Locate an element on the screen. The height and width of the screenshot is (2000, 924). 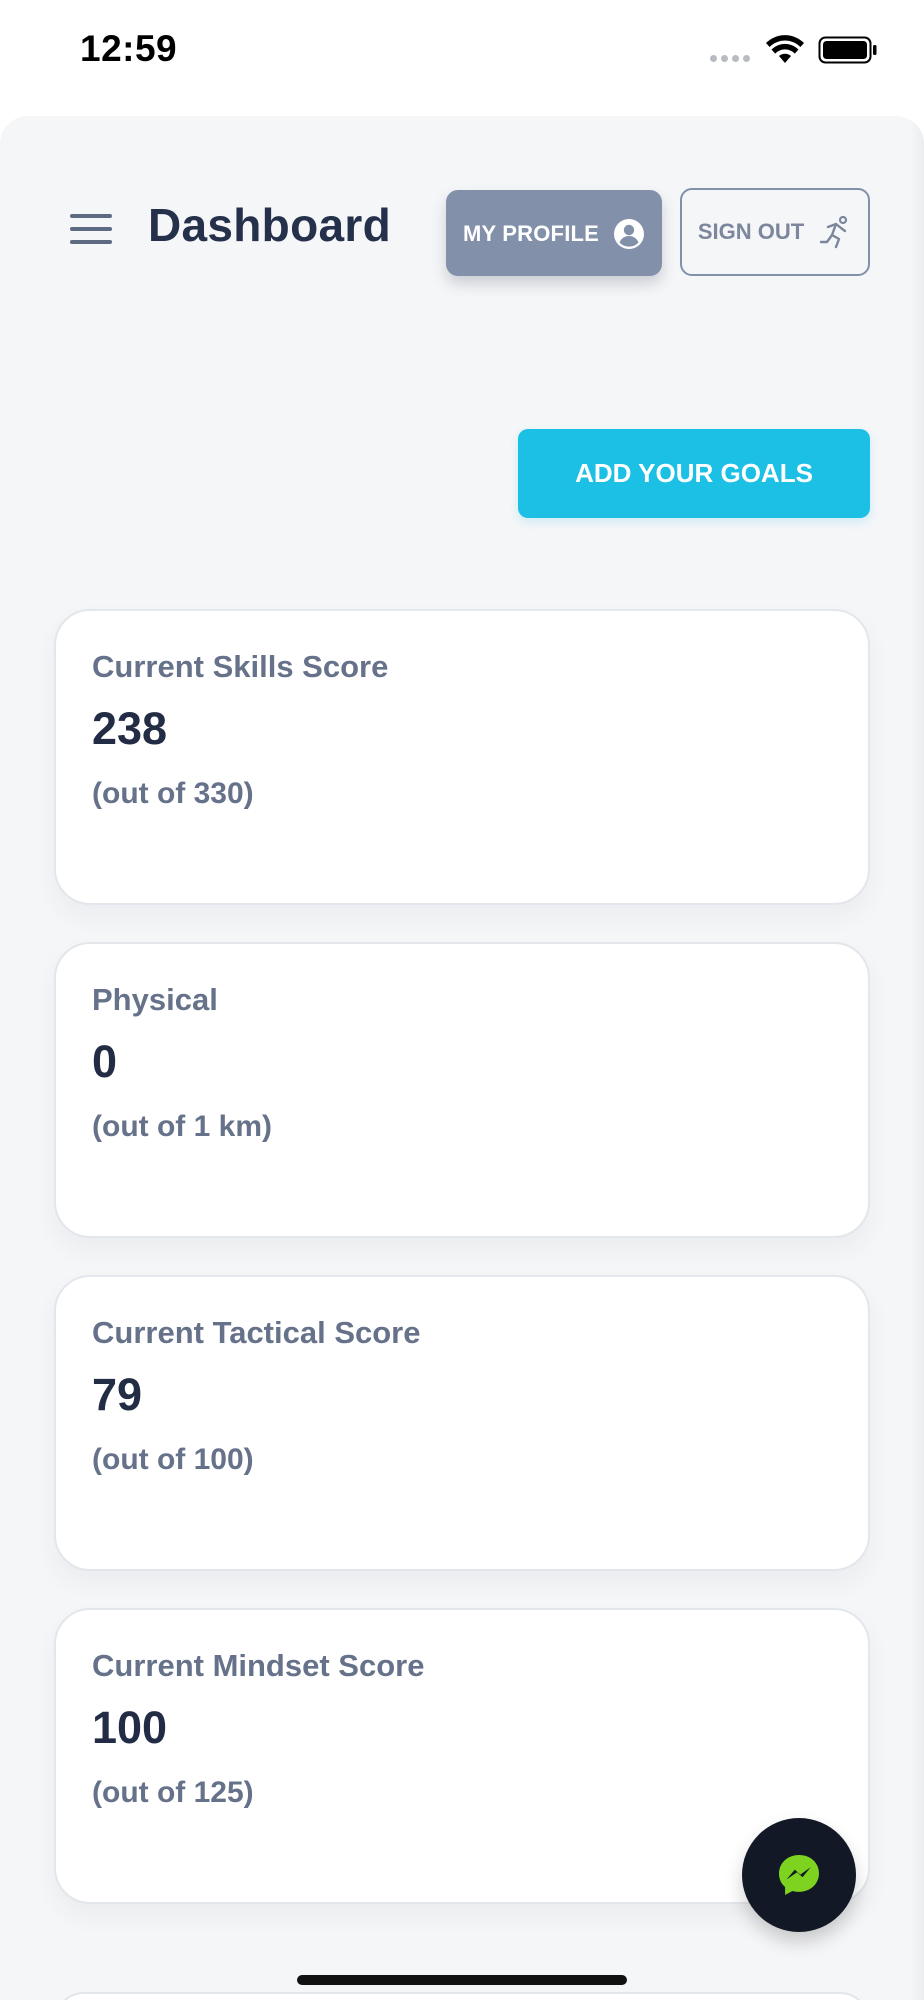
sign-out-button: SIGN OUT is located at coordinates (775, 232).